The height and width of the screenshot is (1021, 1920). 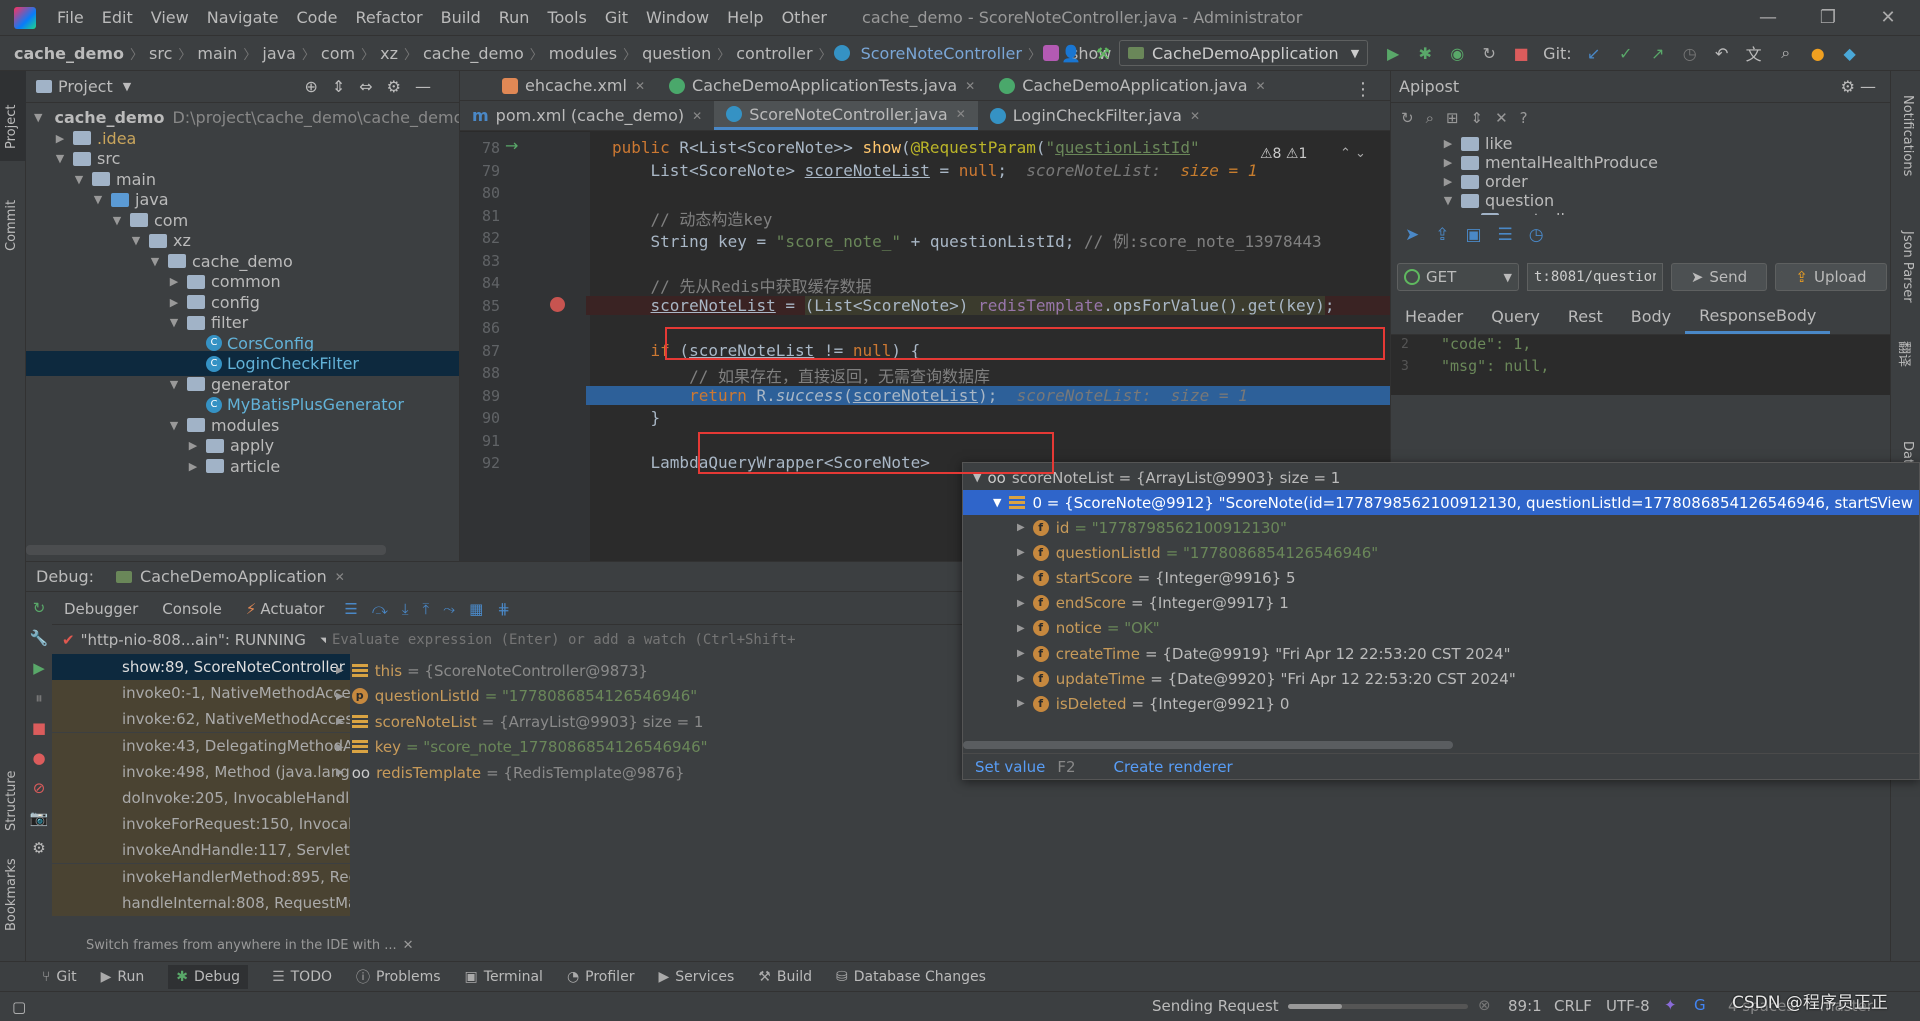 I want to click on debug-session-tab: CacheDemoApplication, so click(x=233, y=576).